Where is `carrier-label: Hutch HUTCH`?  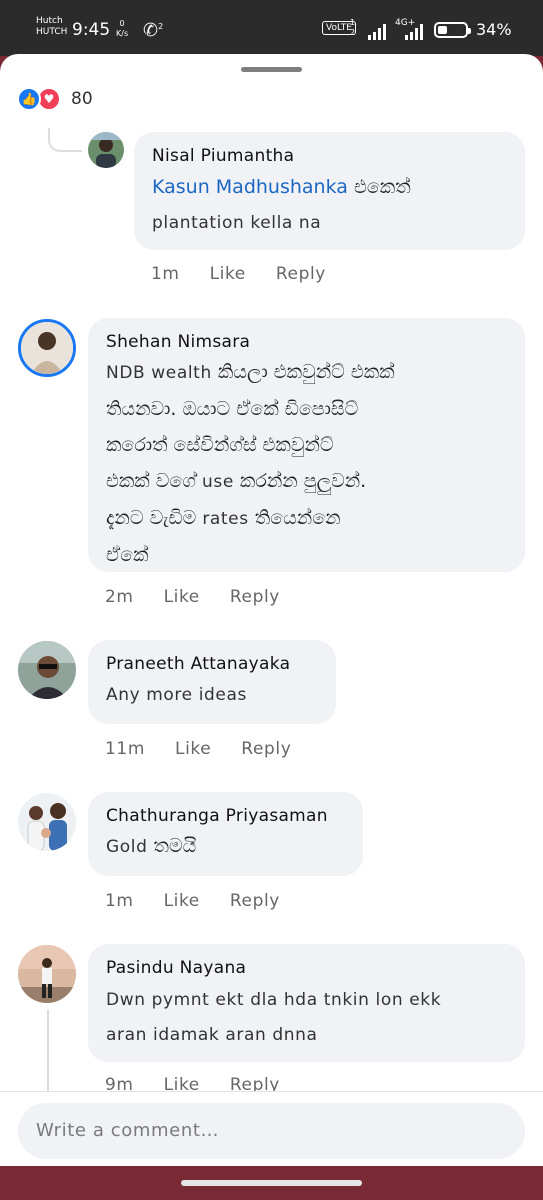
carrier-label: Hutch HUTCH is located at coordinates (52, 26).